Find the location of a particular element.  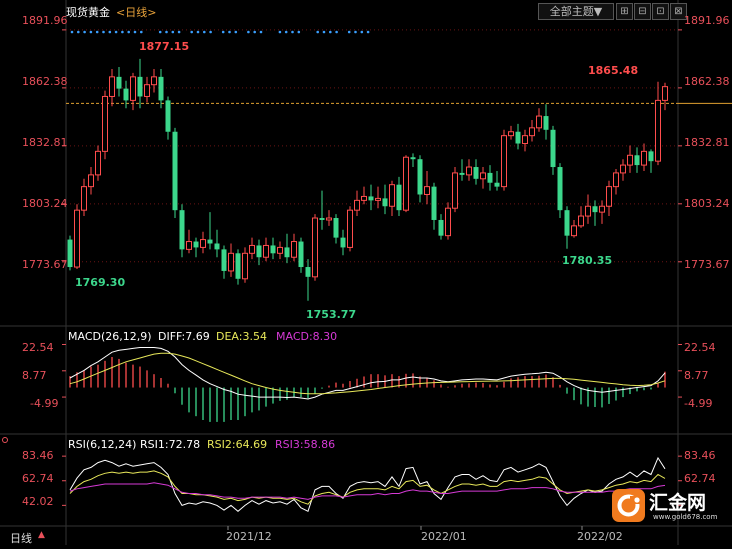

rsi-title: RSI(6,12,24) is located at coordinates (102, 444).